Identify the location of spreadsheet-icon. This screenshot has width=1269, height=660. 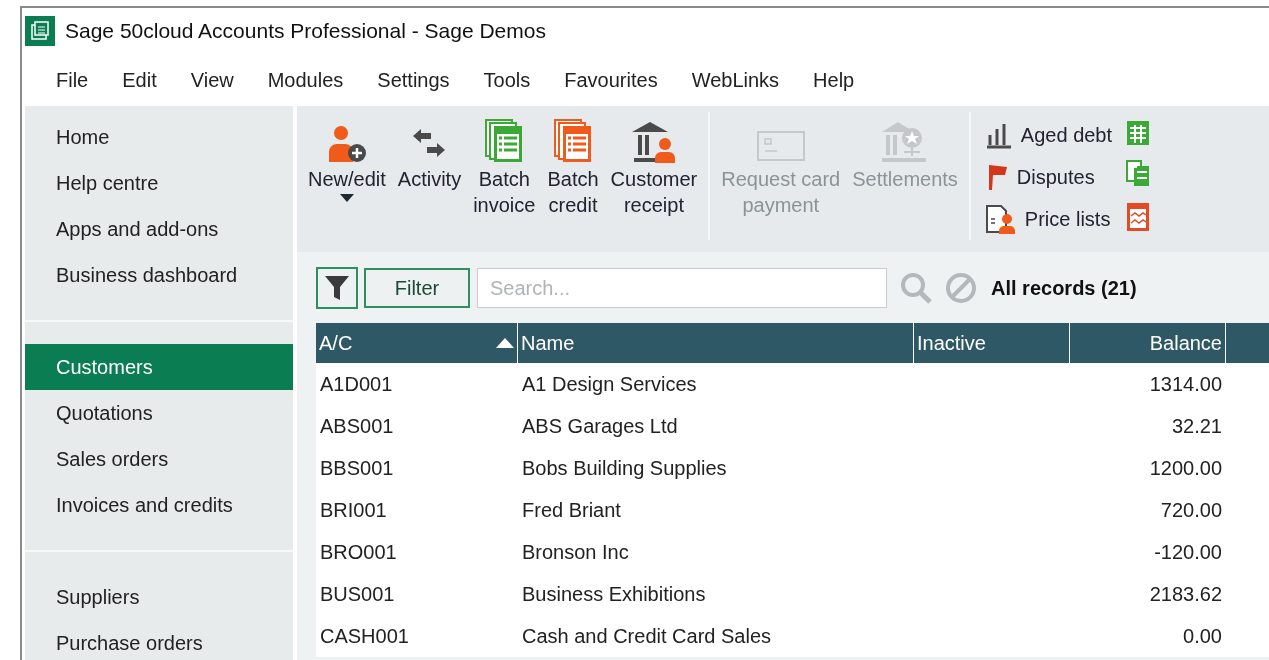
(1138, 133).